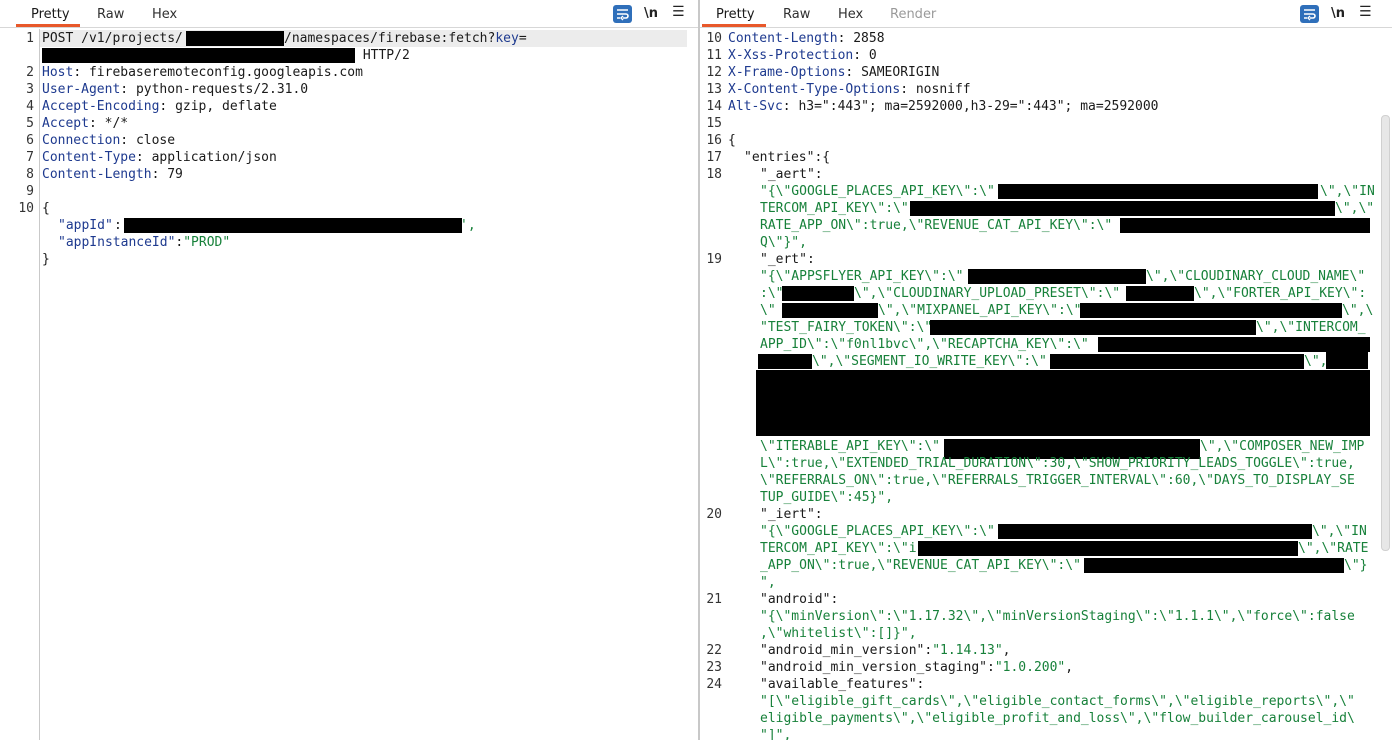  What do you see at coordinates (917, 667) in the screenshot?
I see `json-android-min-version-staging: "android_min_version_staging":"1.0.200",` at bounding box center [917, 667].